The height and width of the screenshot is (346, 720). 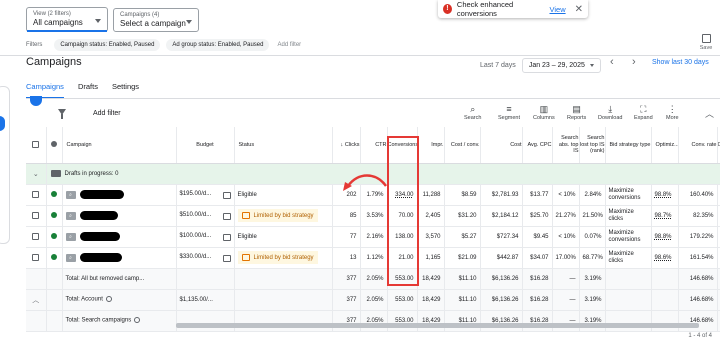 I want to click on col-conv-rate: Conv. rate, so click(x=698, y=145).